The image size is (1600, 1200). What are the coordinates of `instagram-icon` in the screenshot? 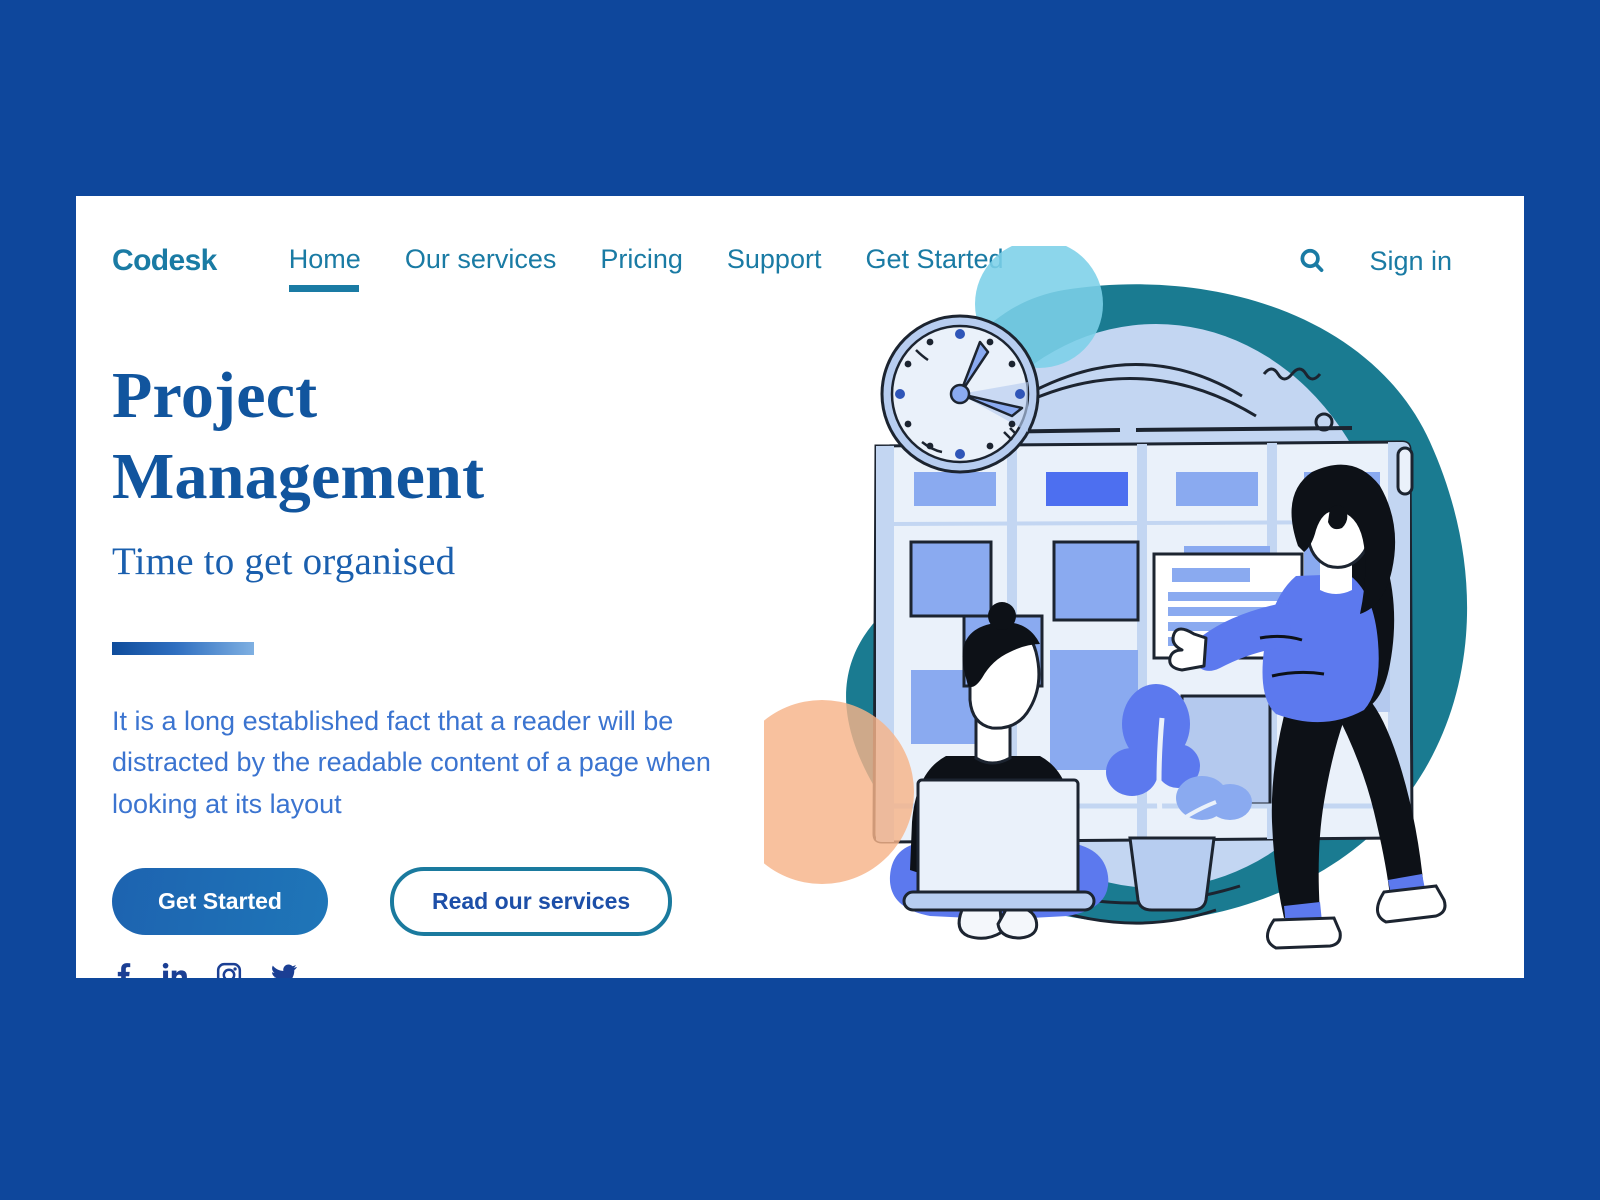 It's located at (229, 970).